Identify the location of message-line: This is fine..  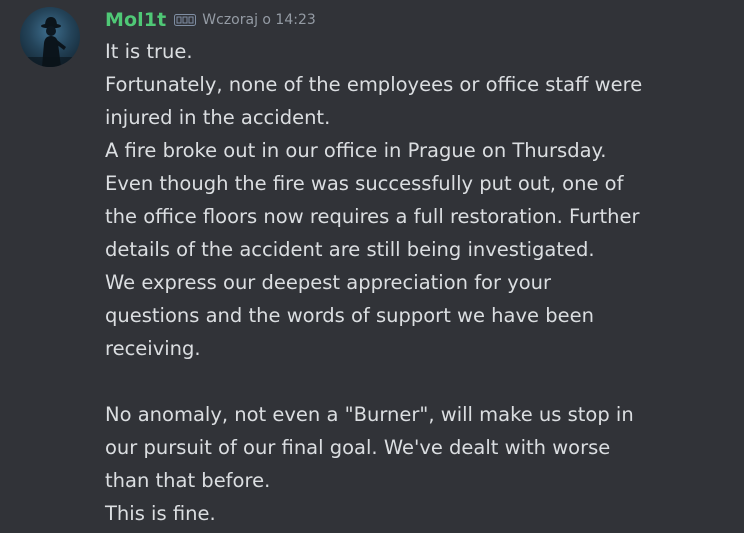
(160, 513).